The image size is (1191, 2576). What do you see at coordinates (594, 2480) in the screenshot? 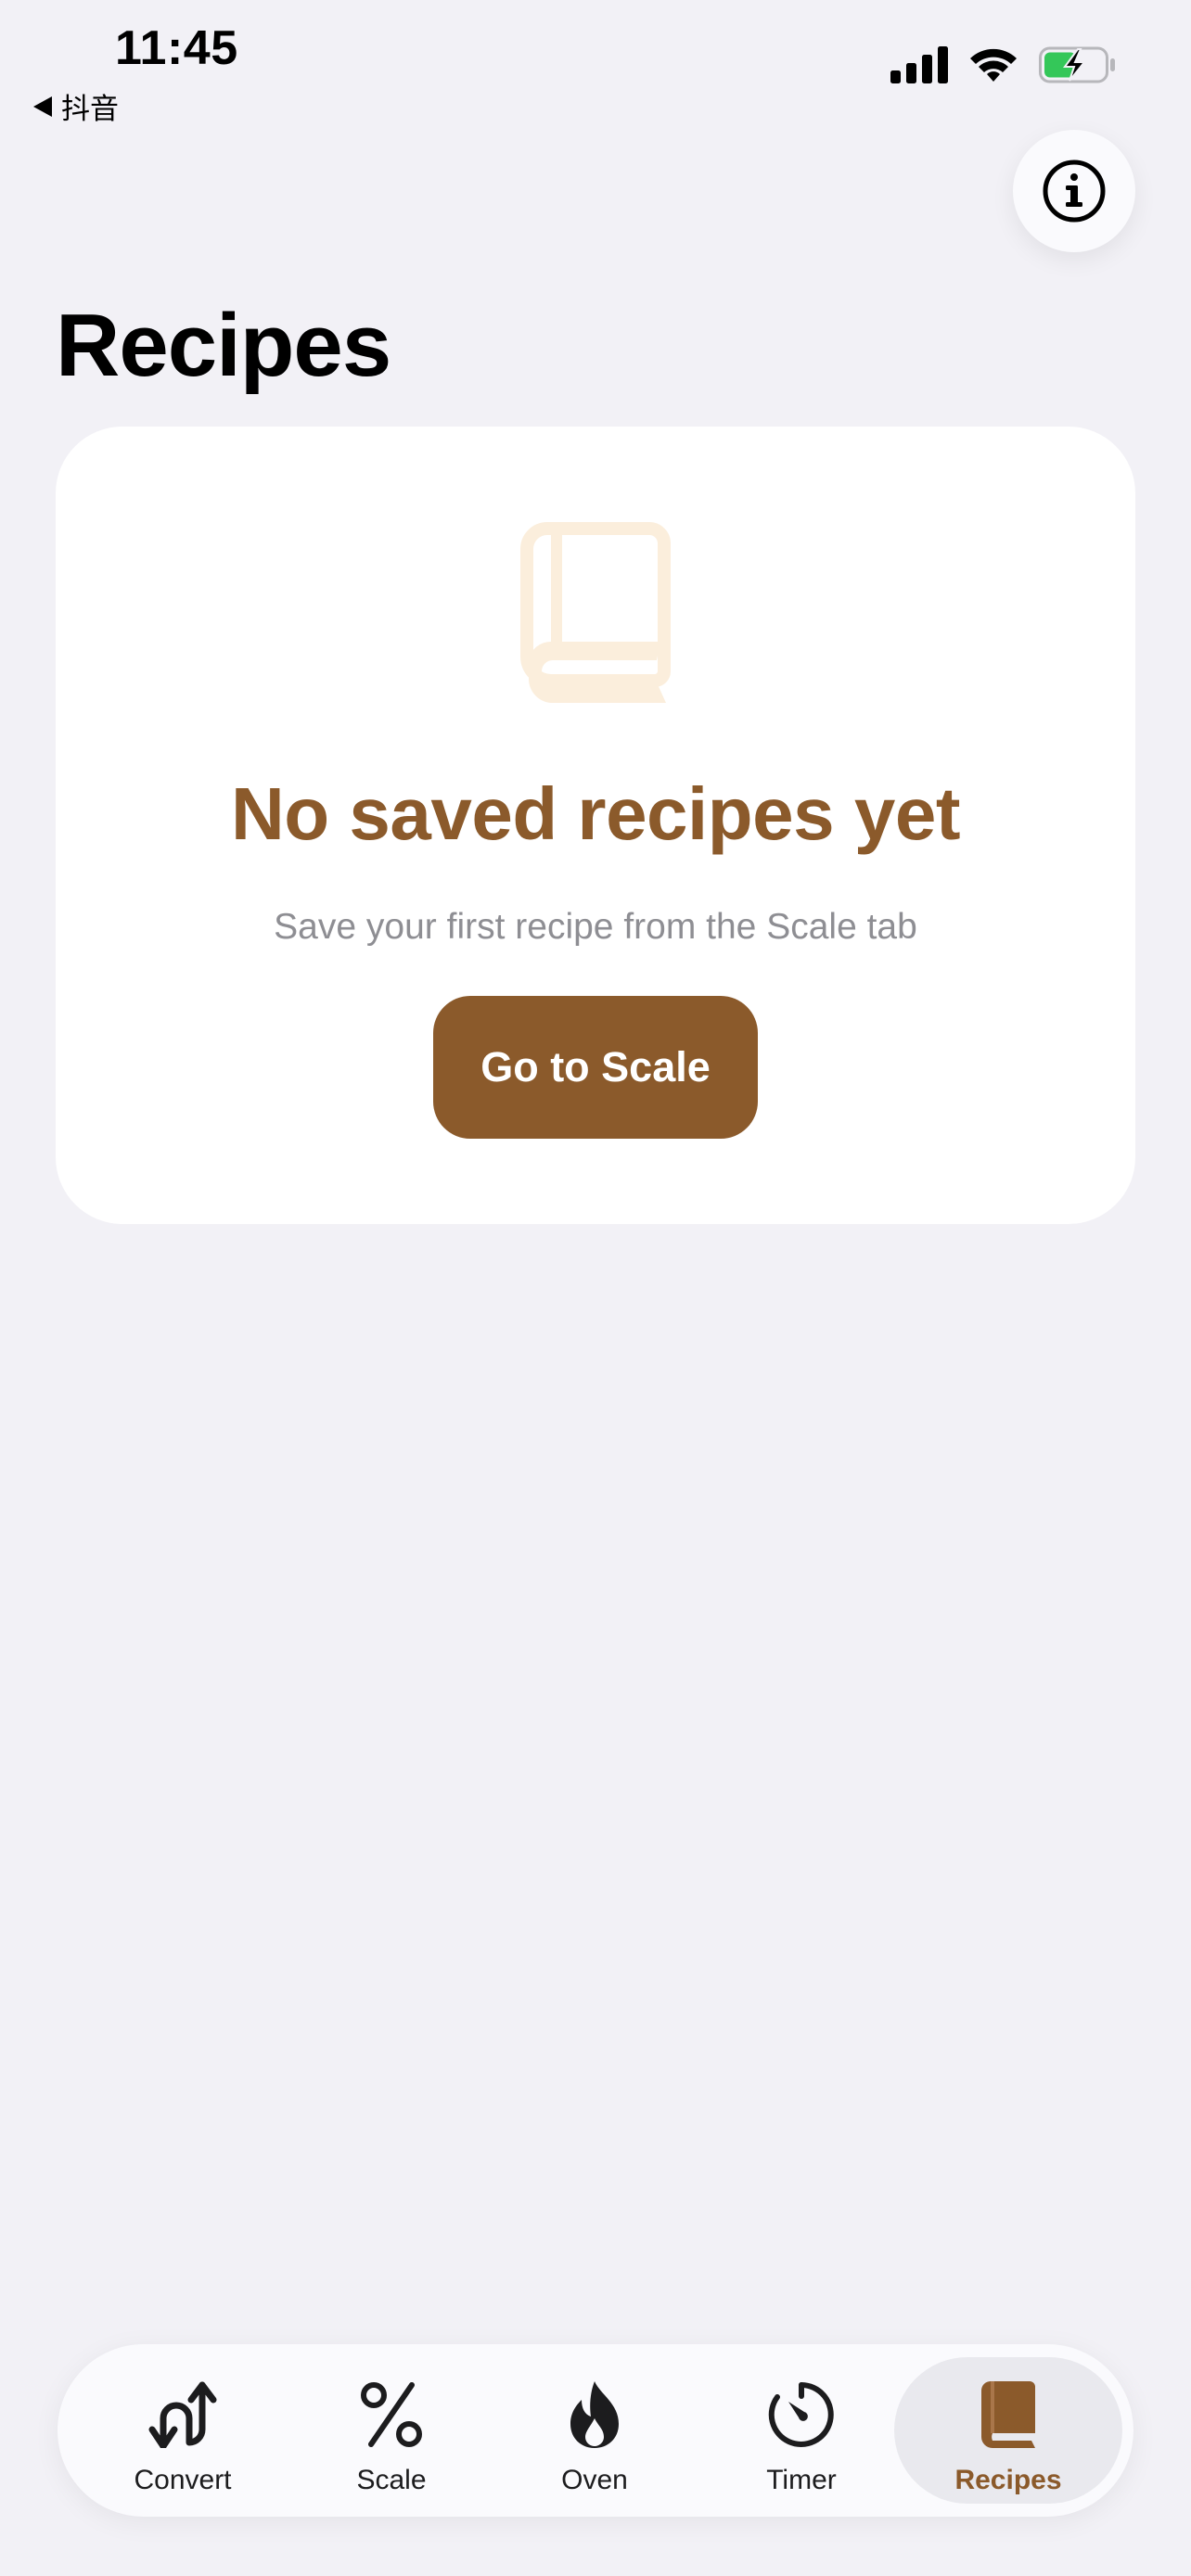
I see `tab-label: Oven` at bounding box center [594, 2480].